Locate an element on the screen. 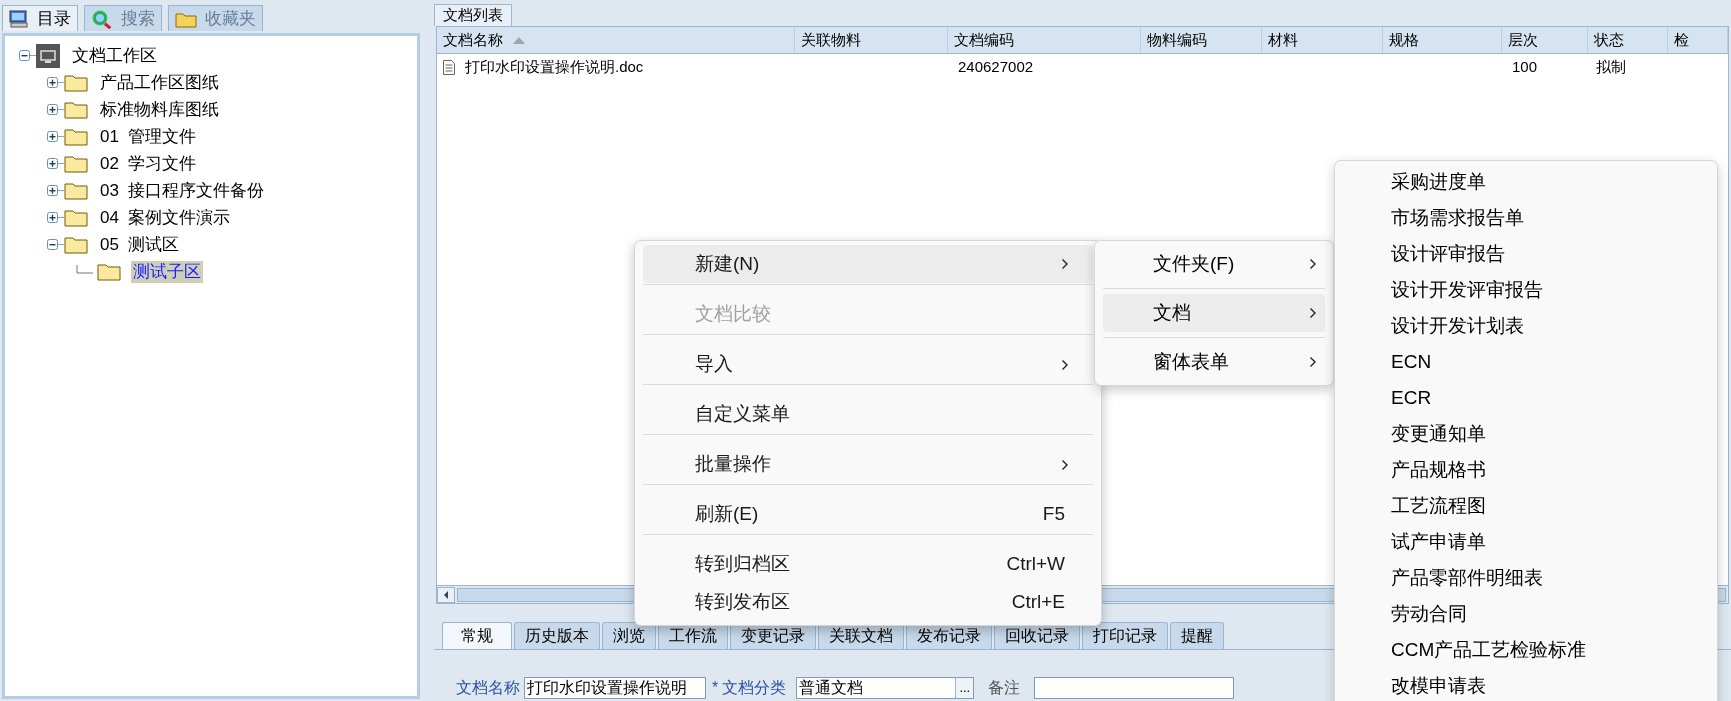 The height and width of the screenshot is (701, 1731). column-header: 材料 is located at coordinates (1322, 40).